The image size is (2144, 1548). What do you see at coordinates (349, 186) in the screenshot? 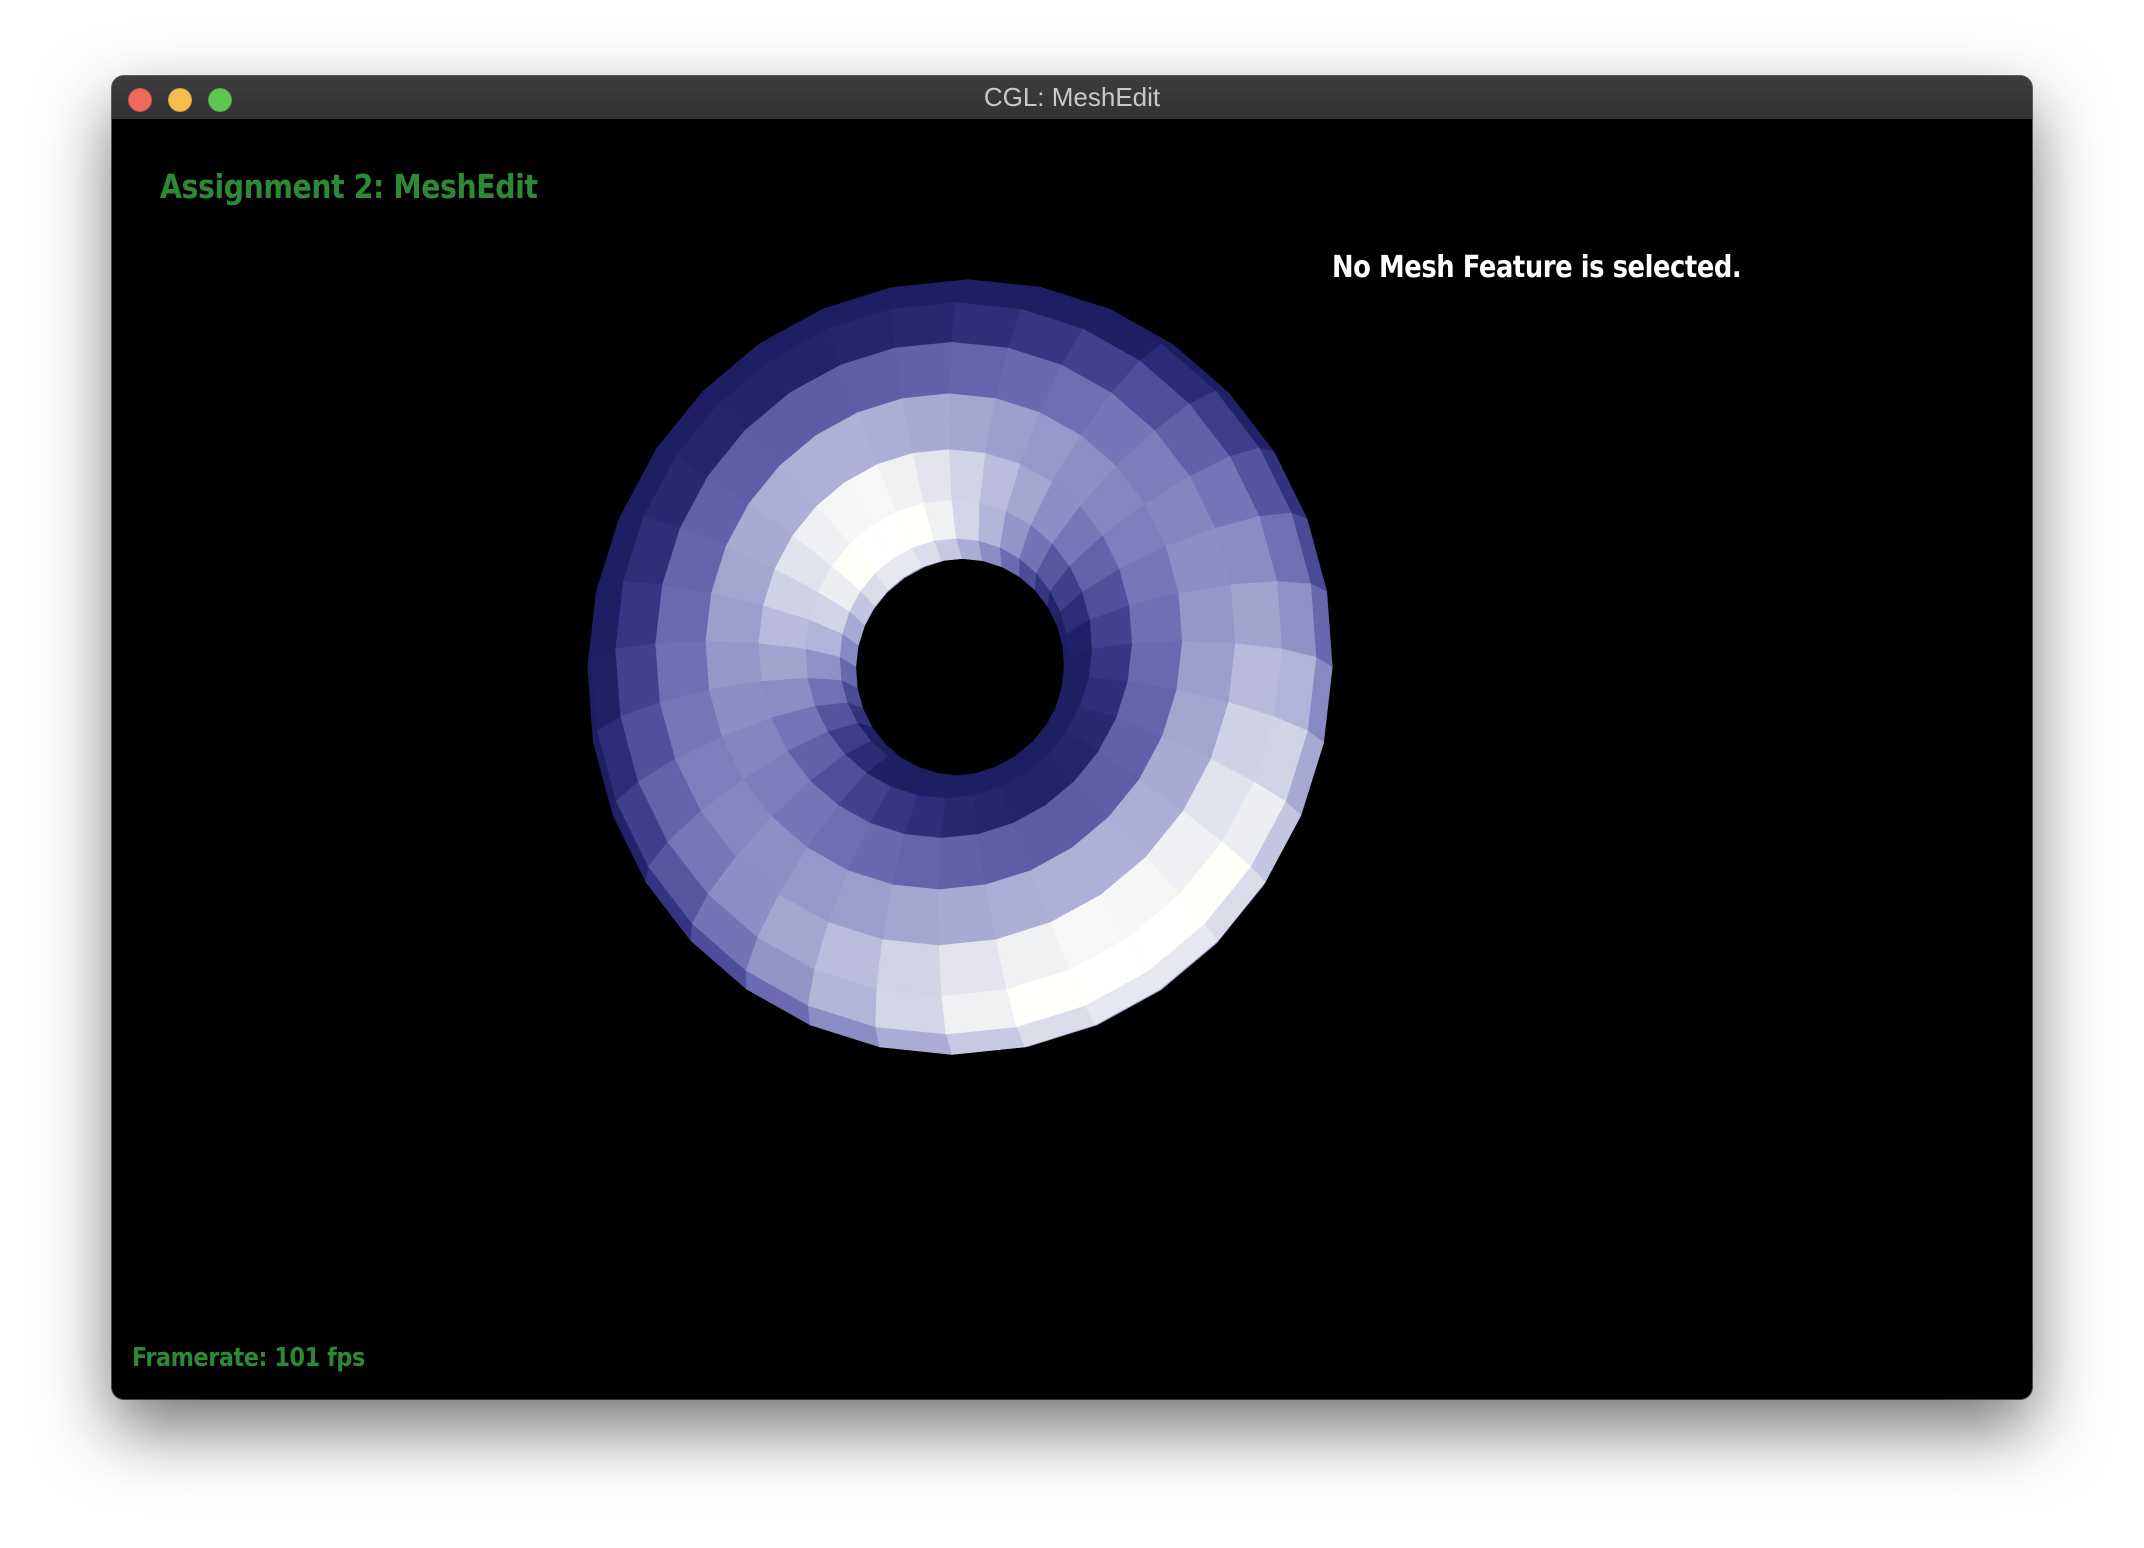
I see `assignment-heading: Assignment 2: MeshEdit` at bounding box center [349, 186].